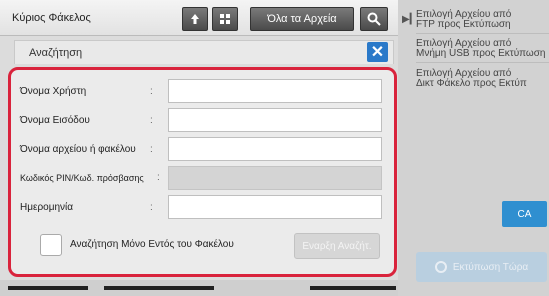 The height and width of the screenshot is (296, 549). I want to click on close-button: ✕, so click(377, 52).